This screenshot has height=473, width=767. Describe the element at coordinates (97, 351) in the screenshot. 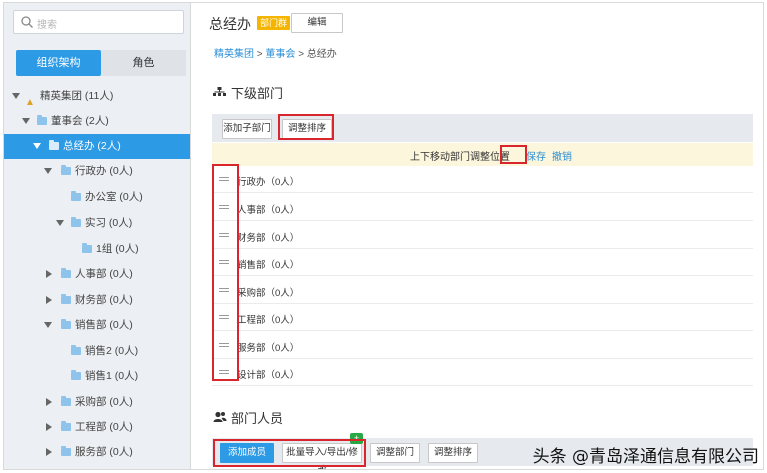

I see `tree-item-sales2: 销售2 (0人)` at that location.